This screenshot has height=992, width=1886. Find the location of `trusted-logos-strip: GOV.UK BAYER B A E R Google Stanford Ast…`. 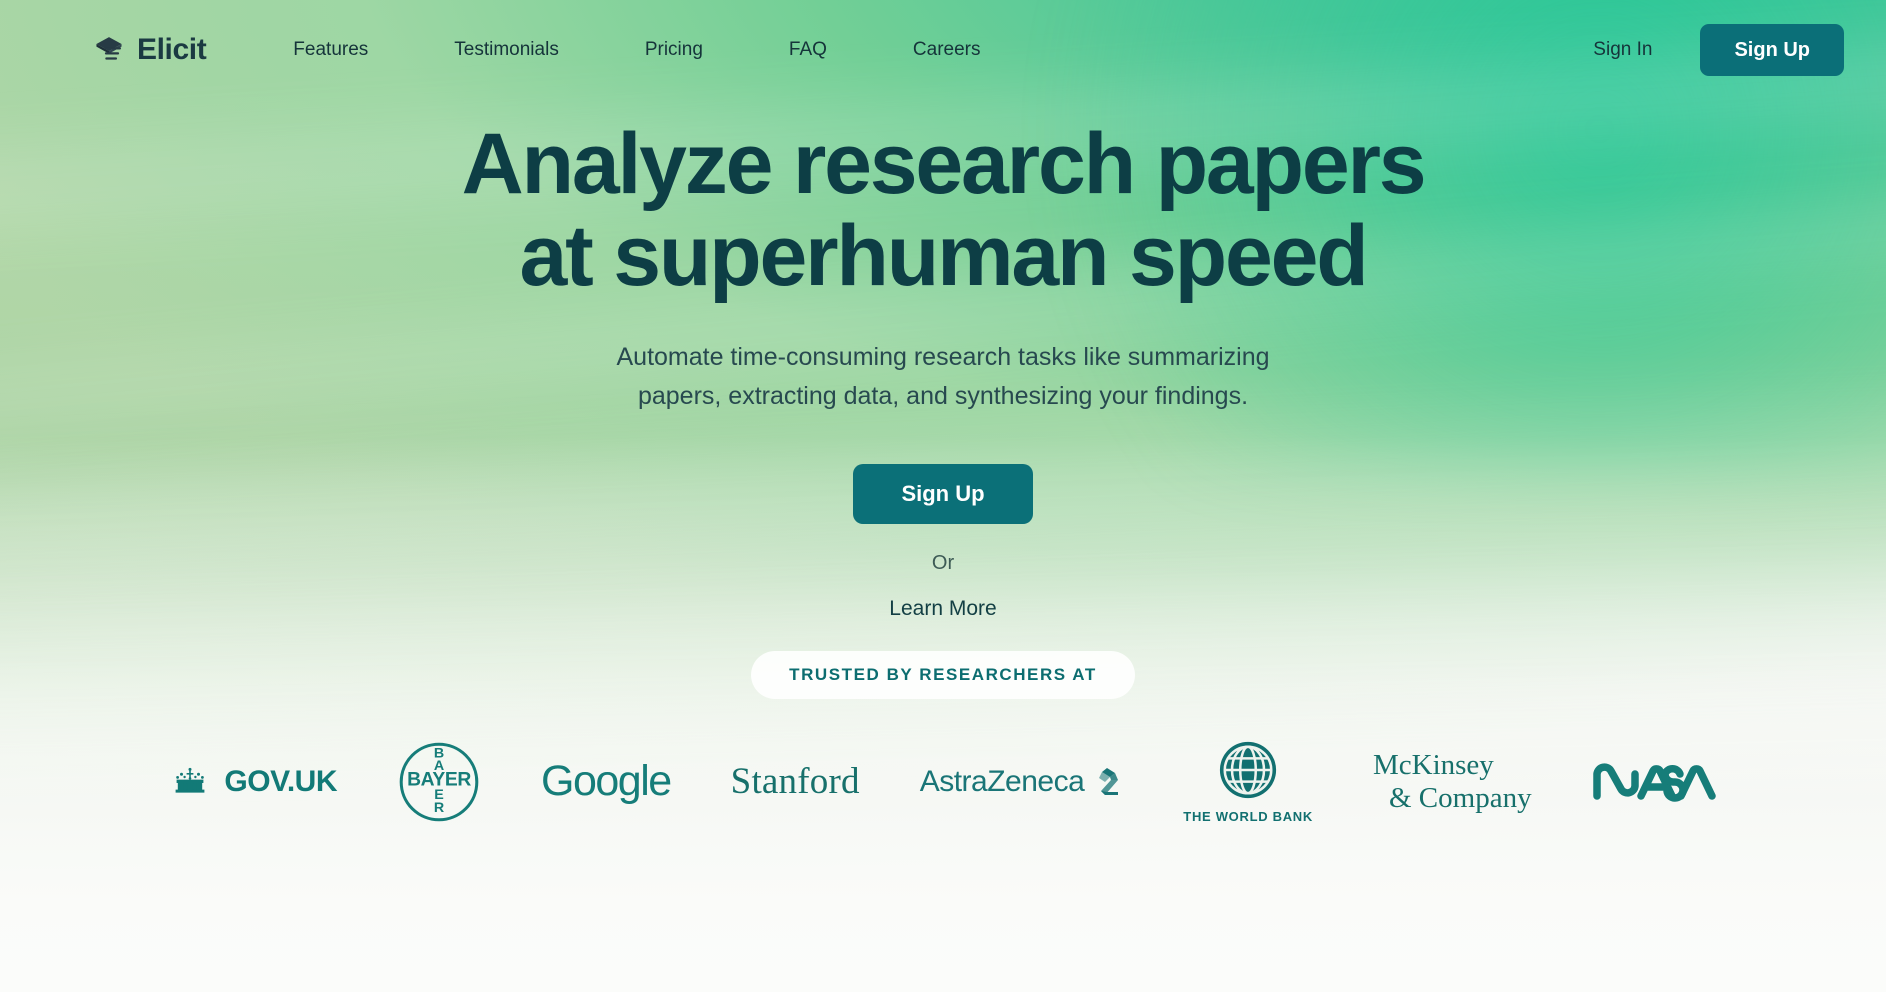

trusted-logos-strip: GOV.UK BAYER B A E R Google Stanford Ast… is located at coordinates (943, 781).